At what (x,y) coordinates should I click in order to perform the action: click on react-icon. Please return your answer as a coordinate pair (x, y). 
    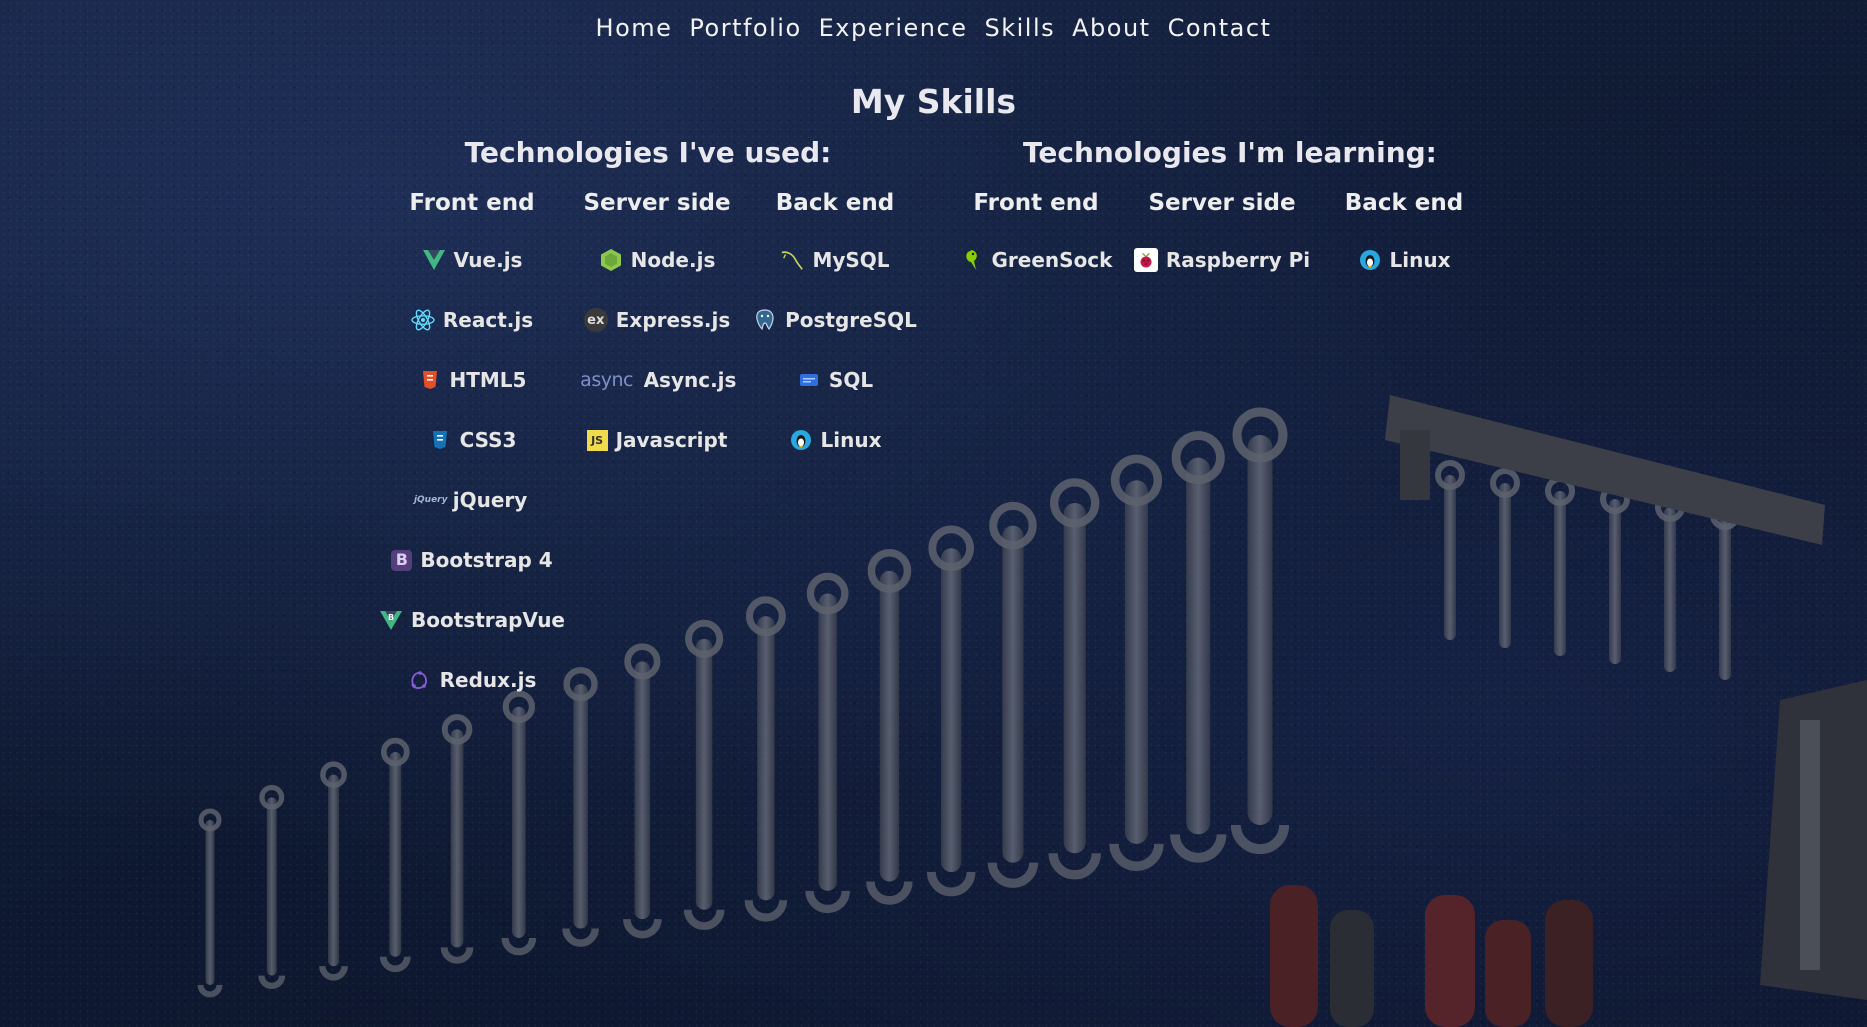
    Looking at the image, I should click on (423, 320).